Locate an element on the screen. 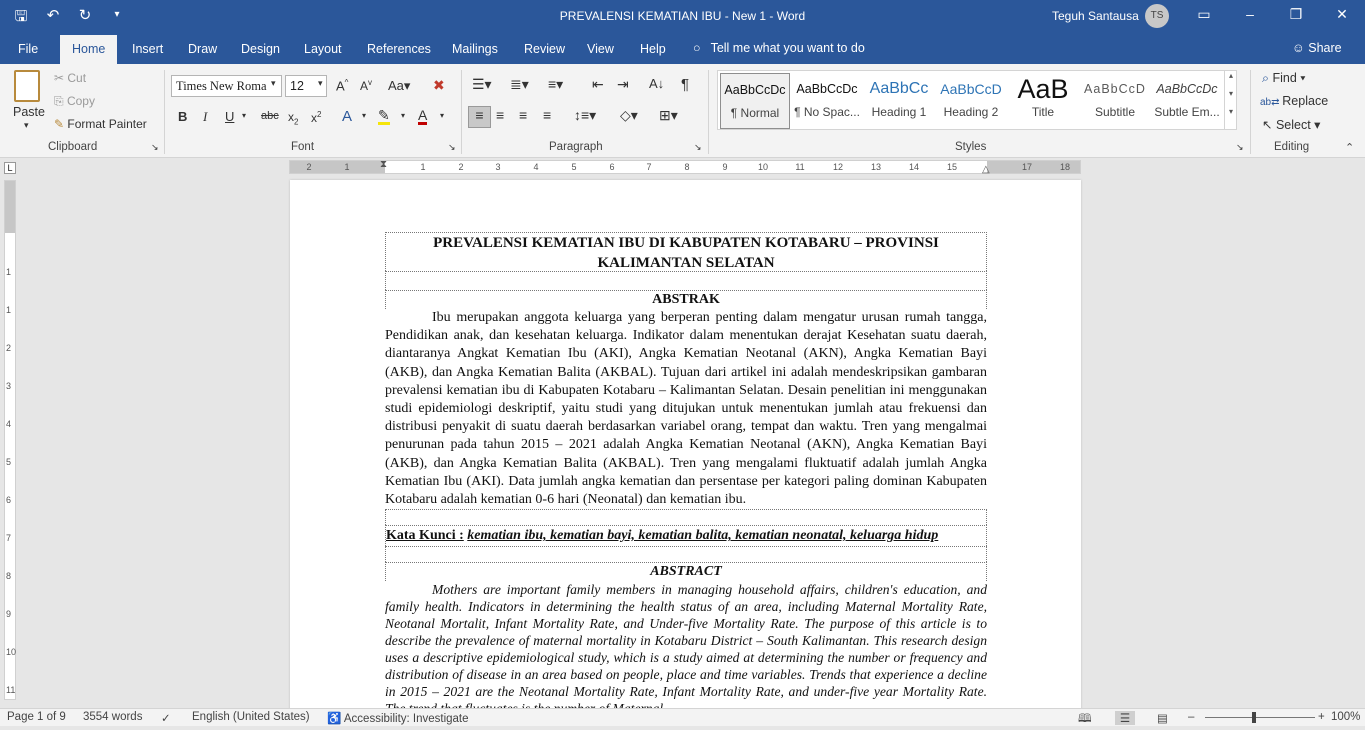 The image size is (1365, 730). zoom-slider is located at coordinates (1260, 717).